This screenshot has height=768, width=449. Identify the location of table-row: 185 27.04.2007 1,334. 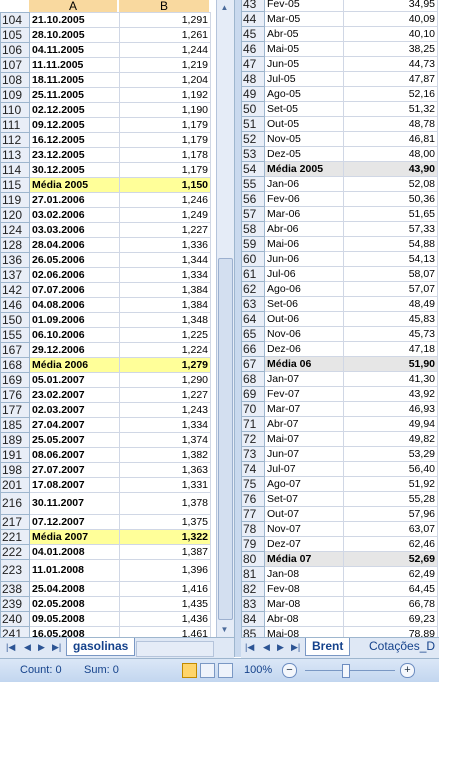
(105, 425).